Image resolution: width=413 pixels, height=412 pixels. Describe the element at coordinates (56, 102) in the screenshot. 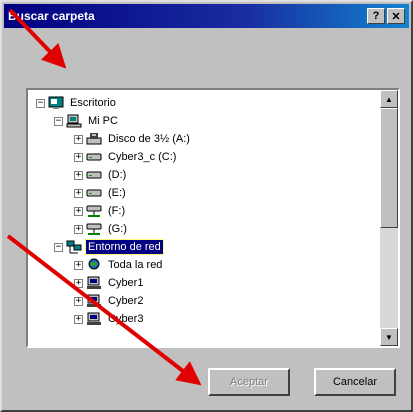

I see `desktop-icon` at that location.